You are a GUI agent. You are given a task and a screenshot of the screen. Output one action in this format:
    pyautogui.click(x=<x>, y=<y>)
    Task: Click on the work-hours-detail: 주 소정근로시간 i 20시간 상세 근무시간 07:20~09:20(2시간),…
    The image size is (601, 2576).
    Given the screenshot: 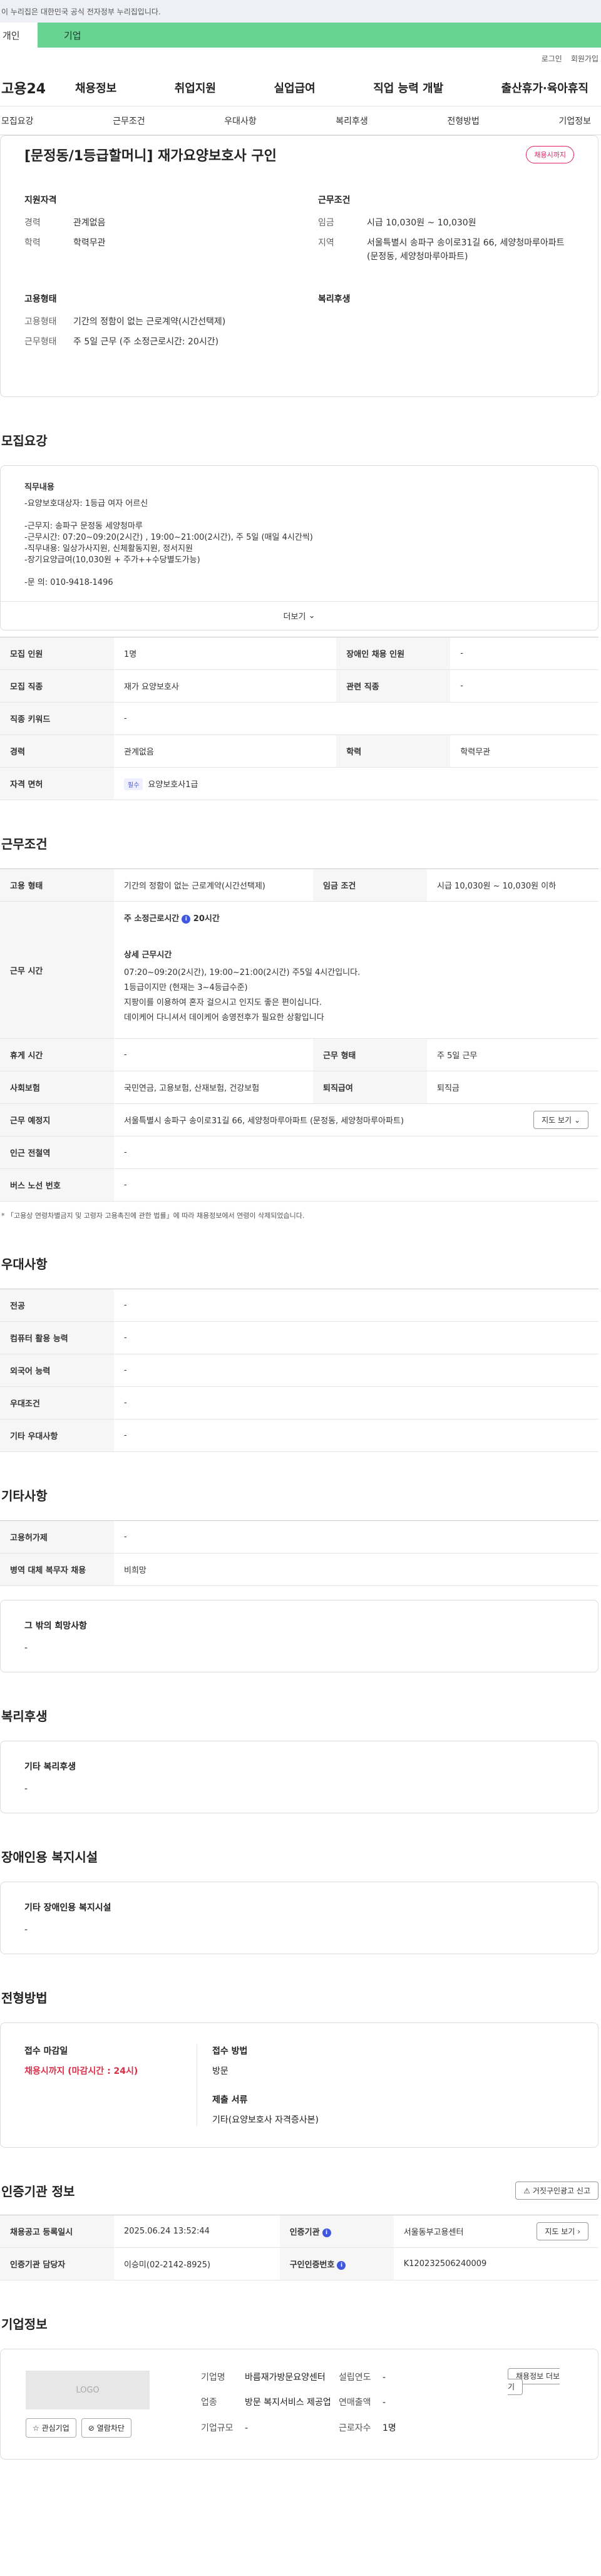 What is the action you would take?
    pyautogui.click(x=356, y=970)
    